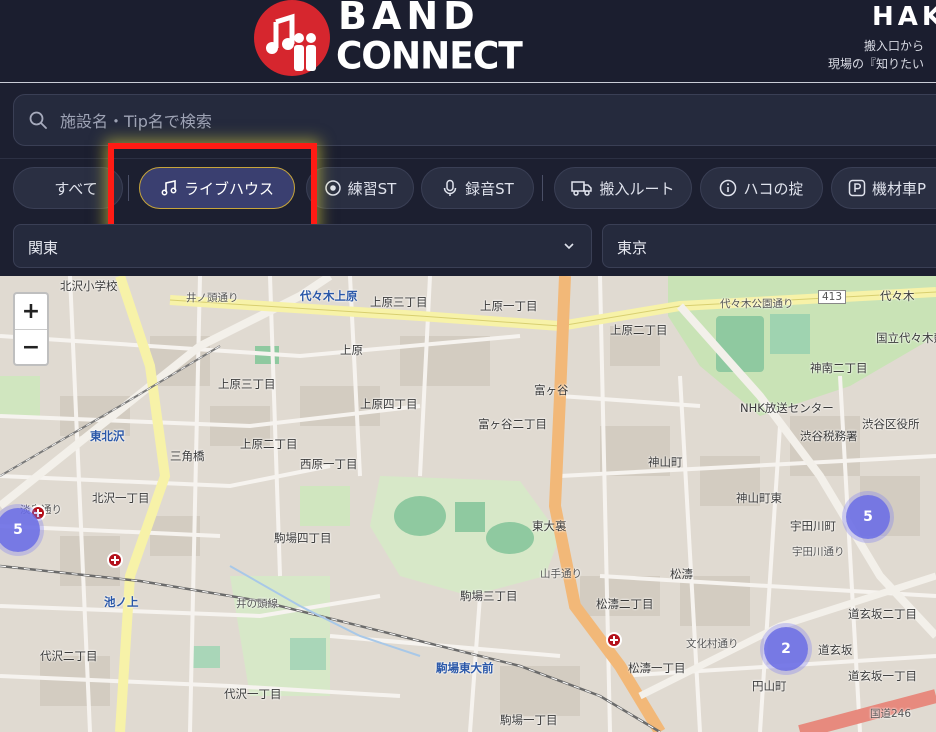  What do you see at coordinates (329, 464) in the screenshot?
I see `map-label: 西原一丁目` at bounding box center [329, 464].